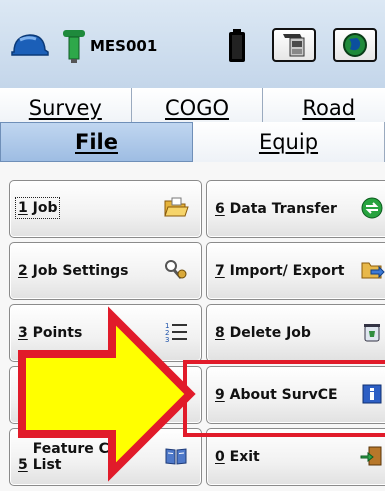 This screenshot has width=385, height=491. I want to click on globe-button, so click(355, 45).